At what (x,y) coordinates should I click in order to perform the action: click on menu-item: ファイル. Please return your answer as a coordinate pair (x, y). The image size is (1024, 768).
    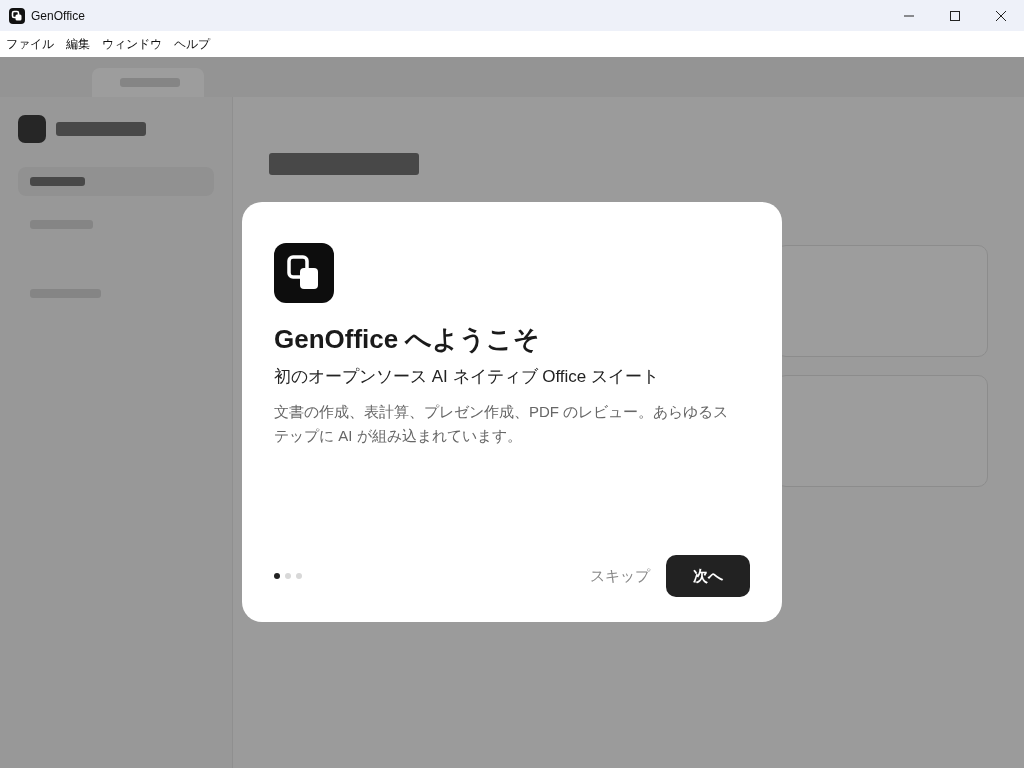
    Looking at the image, I should click on (30, 44).